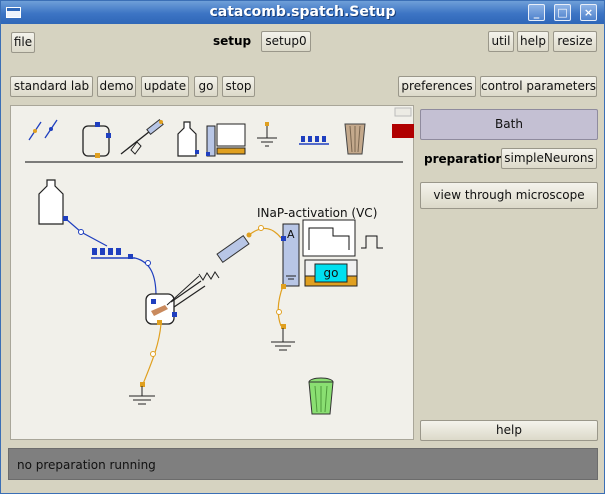 The height and width of the screenshot is (494, 605). What do you see at coordinates (538, 86) in the screenshot?
I see `control-parameters-button: control parameters` at bounding box center [538, 86].